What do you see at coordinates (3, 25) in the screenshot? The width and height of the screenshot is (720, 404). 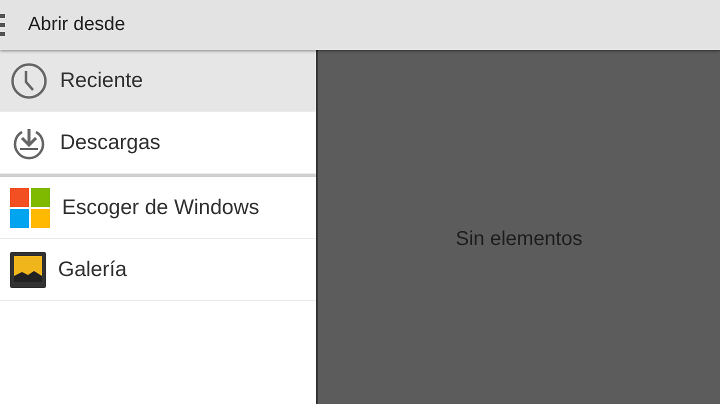 I see `menu-icon` at bounding box center [3, 25].